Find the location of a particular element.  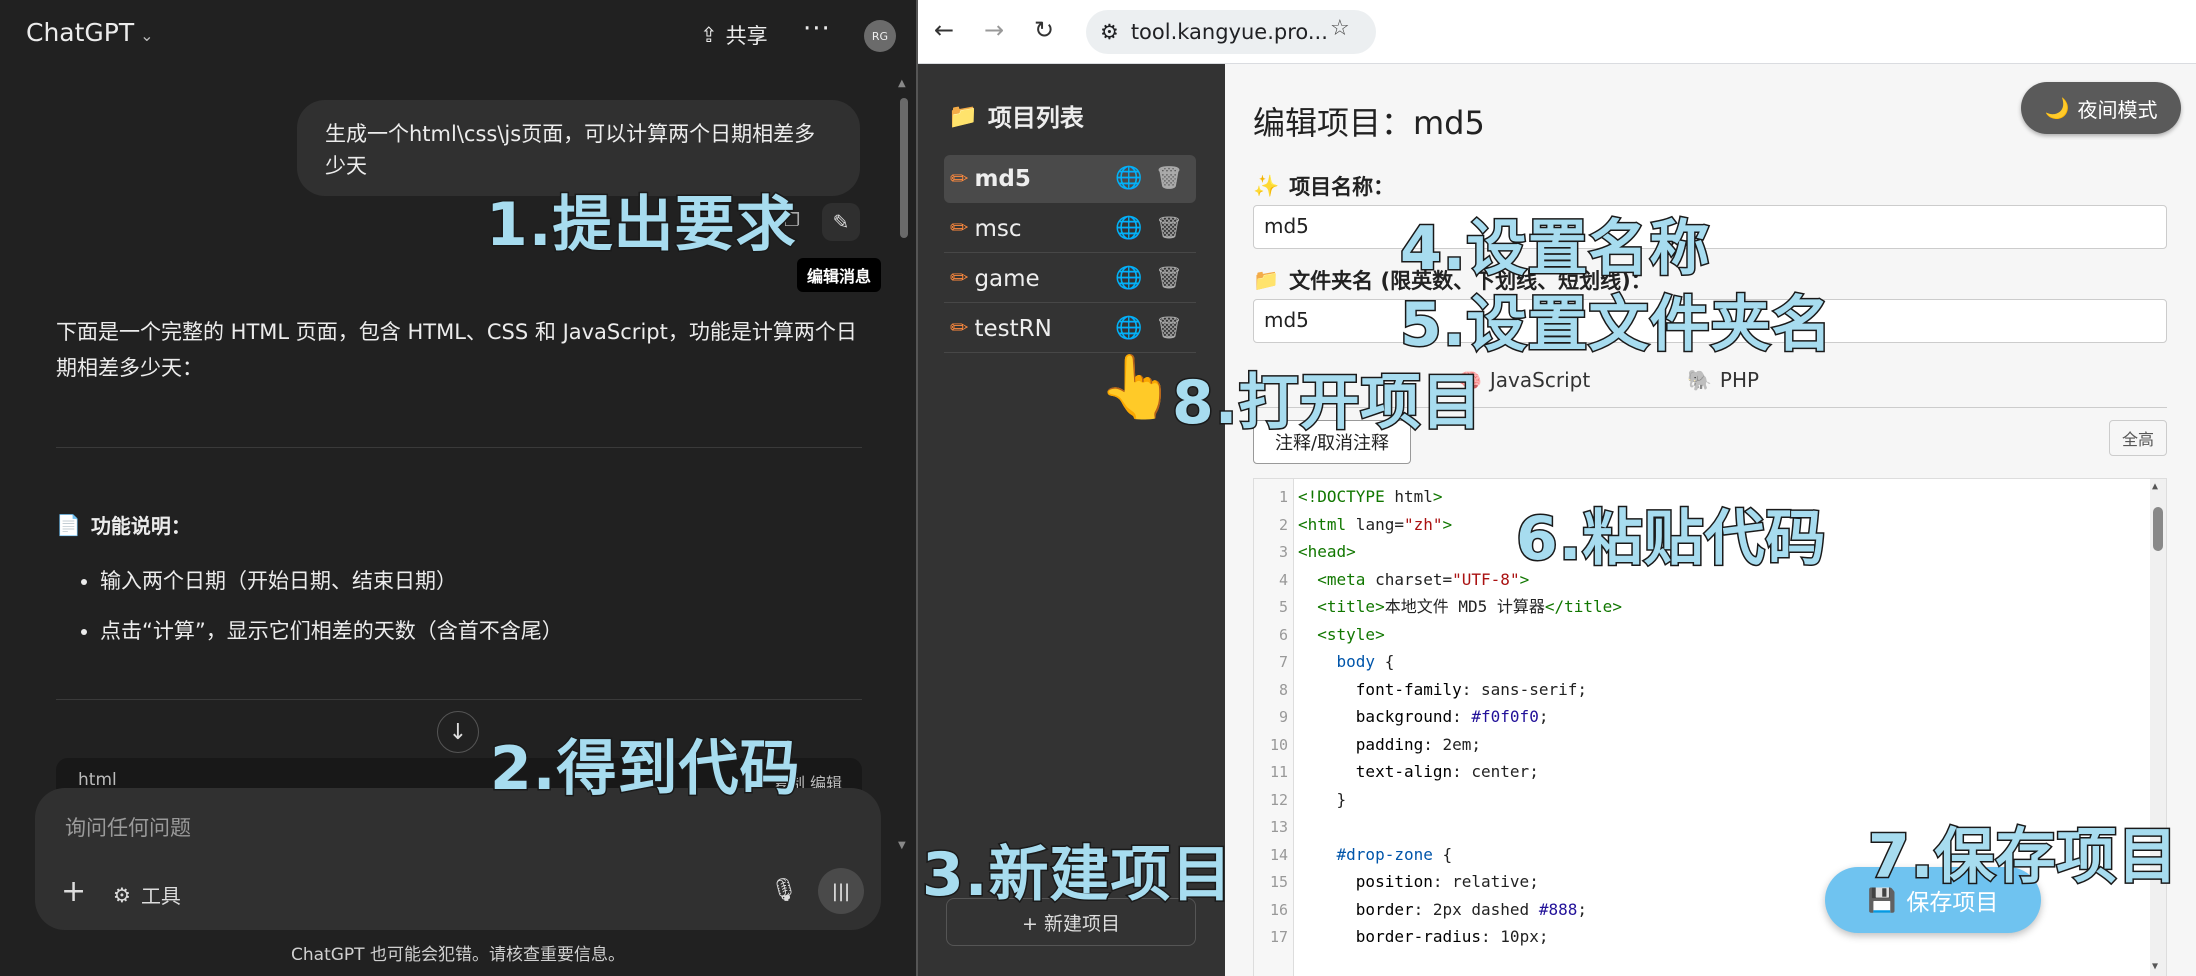

tab-php: 🐘 PHP is located at coordinates (1723, 380).